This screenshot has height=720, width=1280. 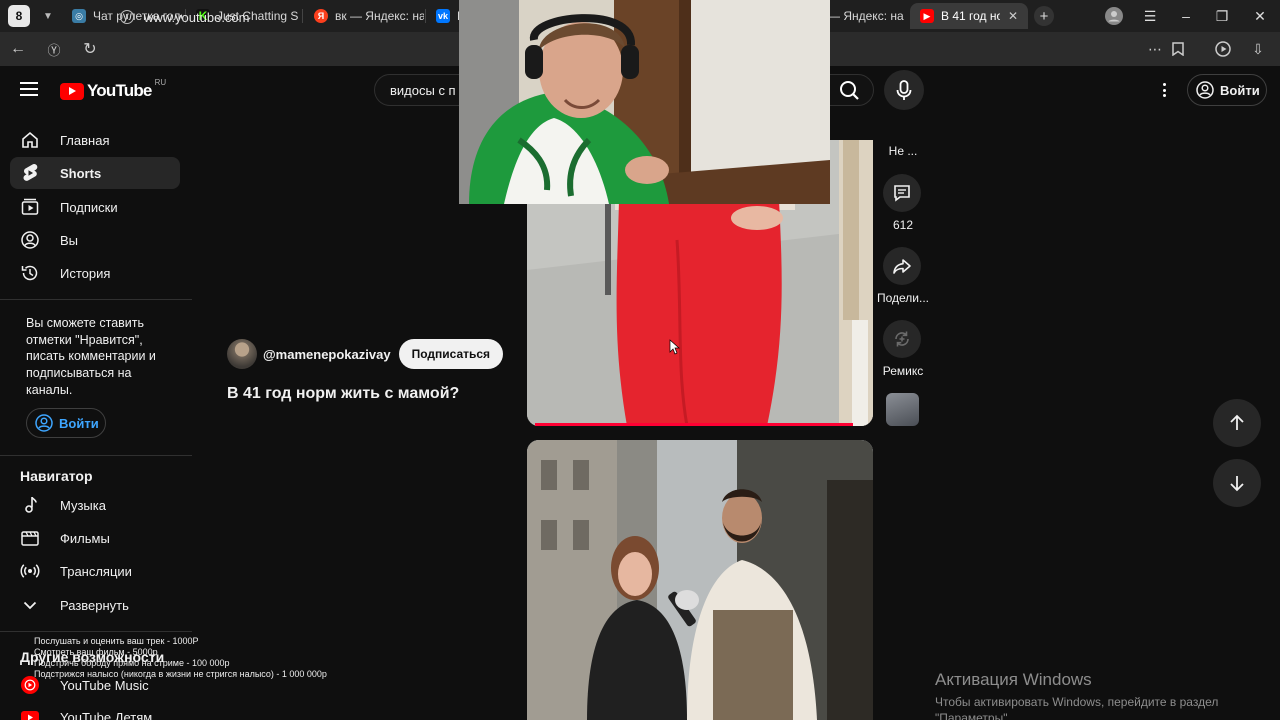 What do you see at coordinates (30, 715) in the screenshot?
I see `youtube-kids-icon` at bounding box center [30, 715].